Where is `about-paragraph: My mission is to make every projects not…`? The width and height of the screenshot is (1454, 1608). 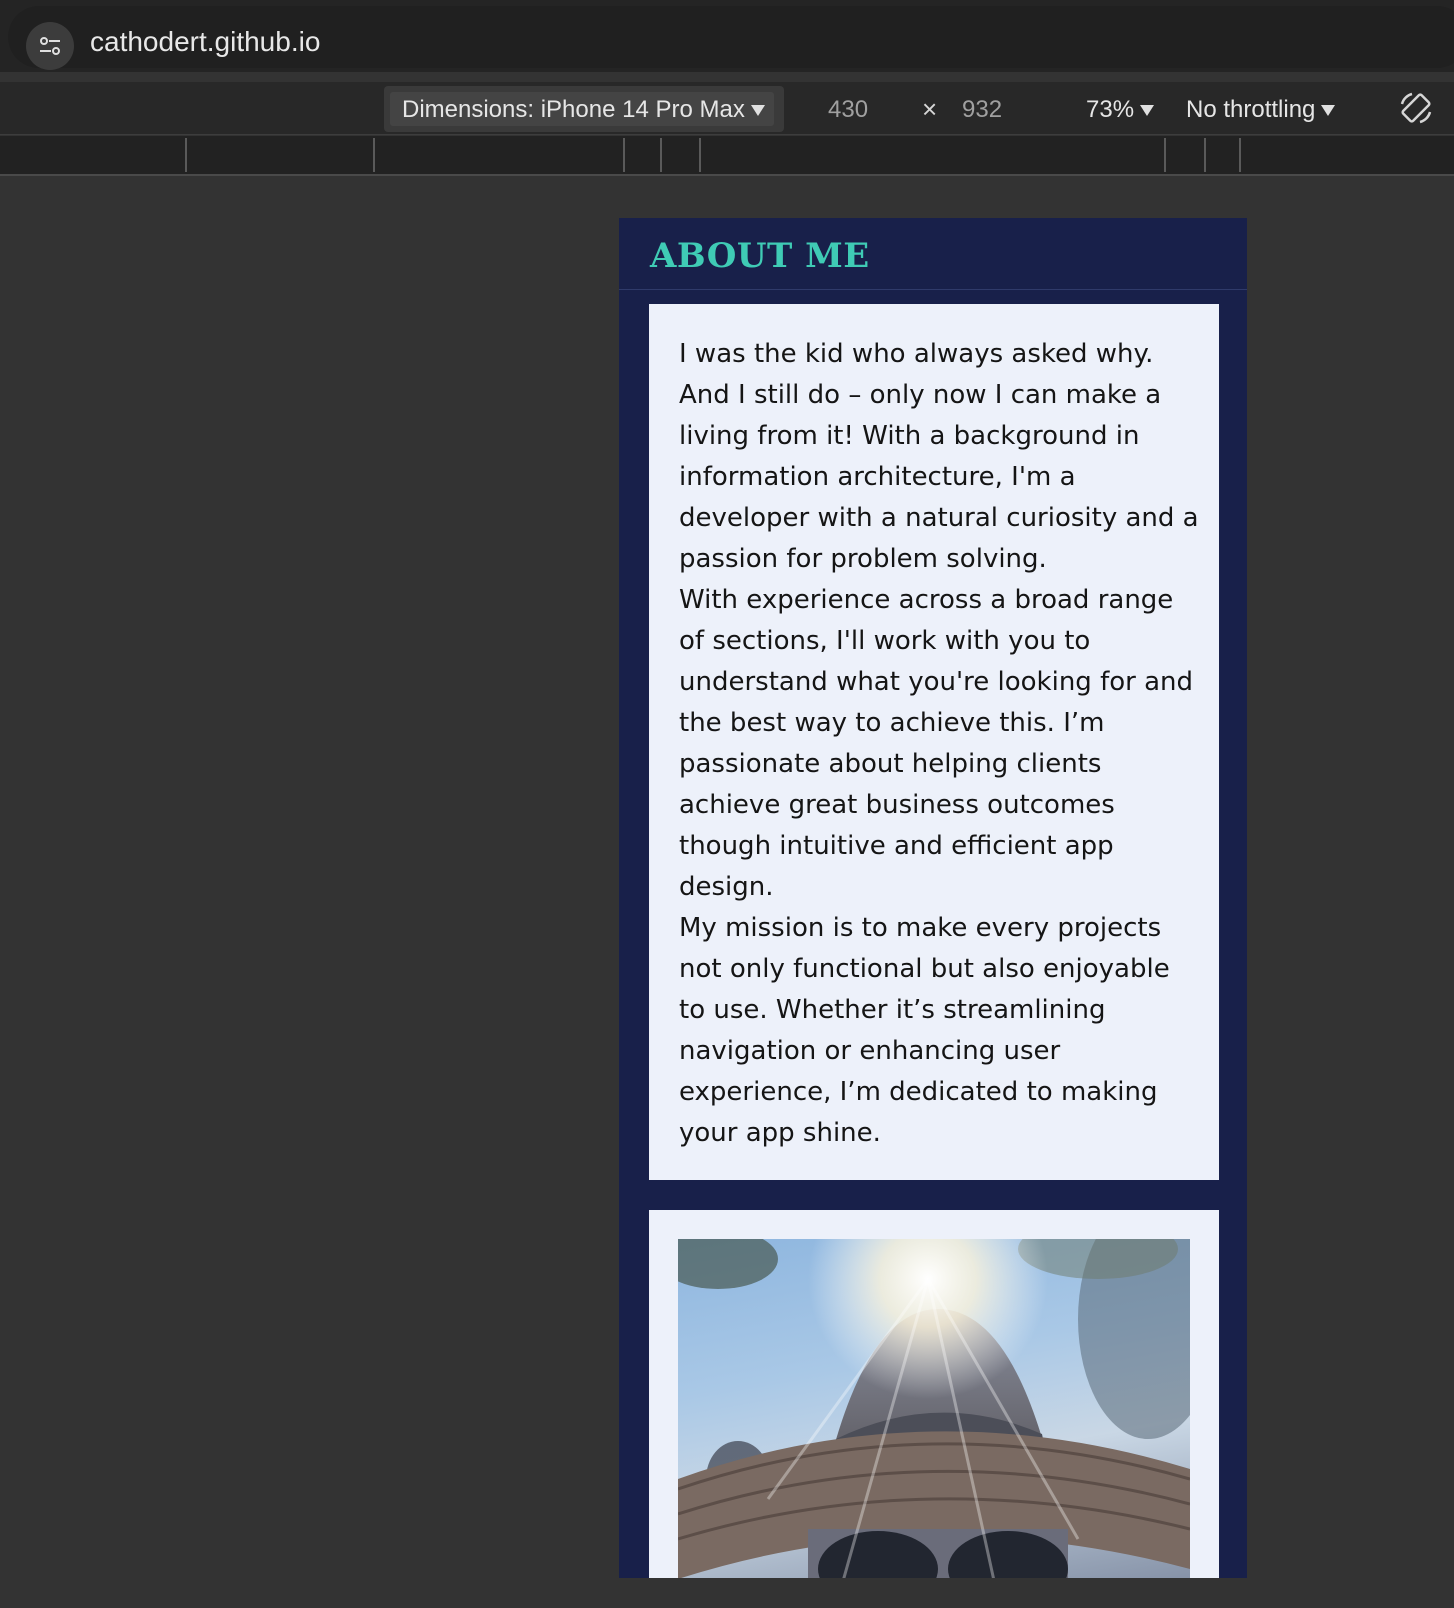
about-paragraph: My mission is to make every projects not… is located at coordinates (924, 1030).